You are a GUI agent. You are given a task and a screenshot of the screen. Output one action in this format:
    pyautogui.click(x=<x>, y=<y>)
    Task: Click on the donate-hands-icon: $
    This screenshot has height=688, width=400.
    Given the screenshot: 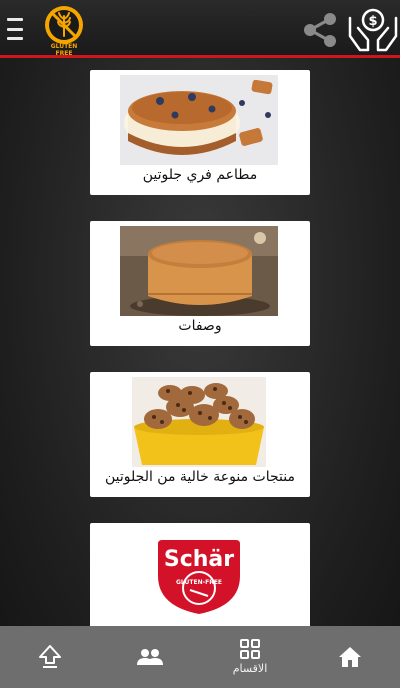 What is the action you would take?
    pyautogui.click(x=373, y=30)
    